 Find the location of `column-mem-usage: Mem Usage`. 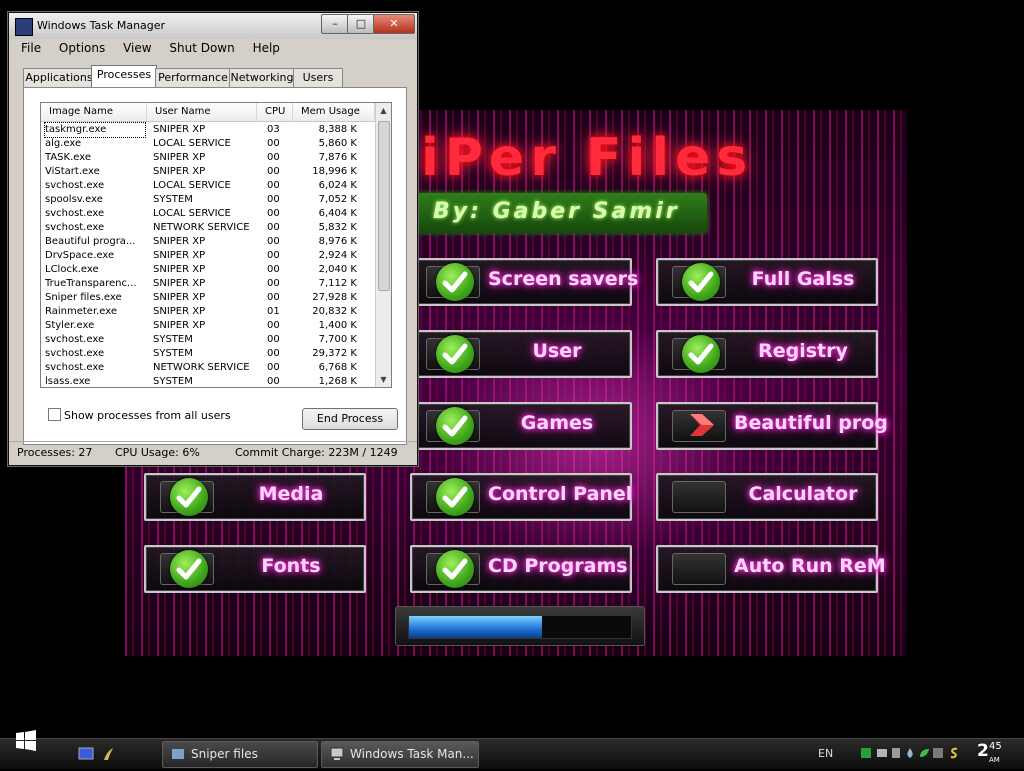

column-mem-usage: Mem Usage is located at coordinates (334, 112).